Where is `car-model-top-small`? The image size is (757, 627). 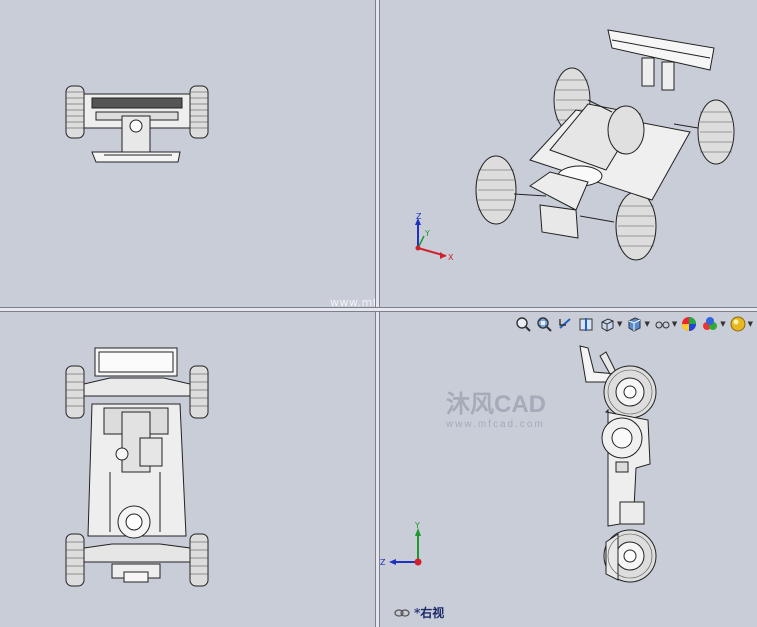
car-model-top-small is located at coordinates (137, 124).